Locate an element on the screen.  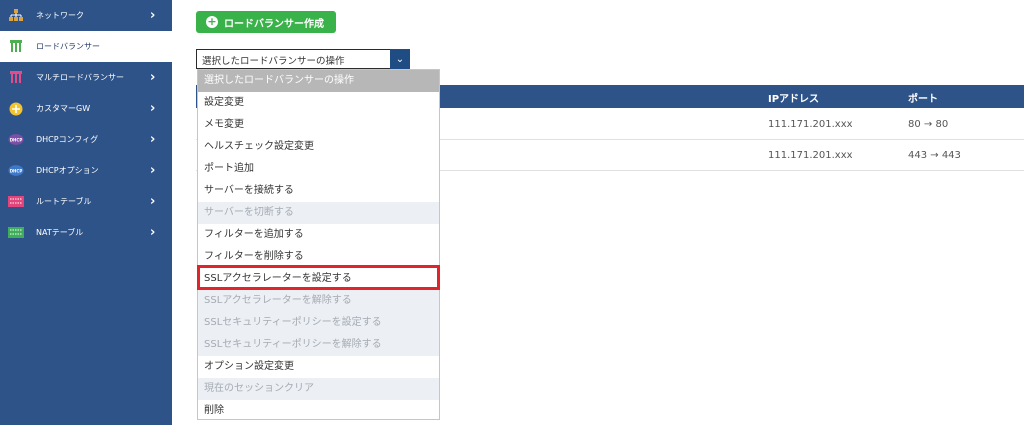
cell-port: 443 → 443 is located at coordinates (934, 155).